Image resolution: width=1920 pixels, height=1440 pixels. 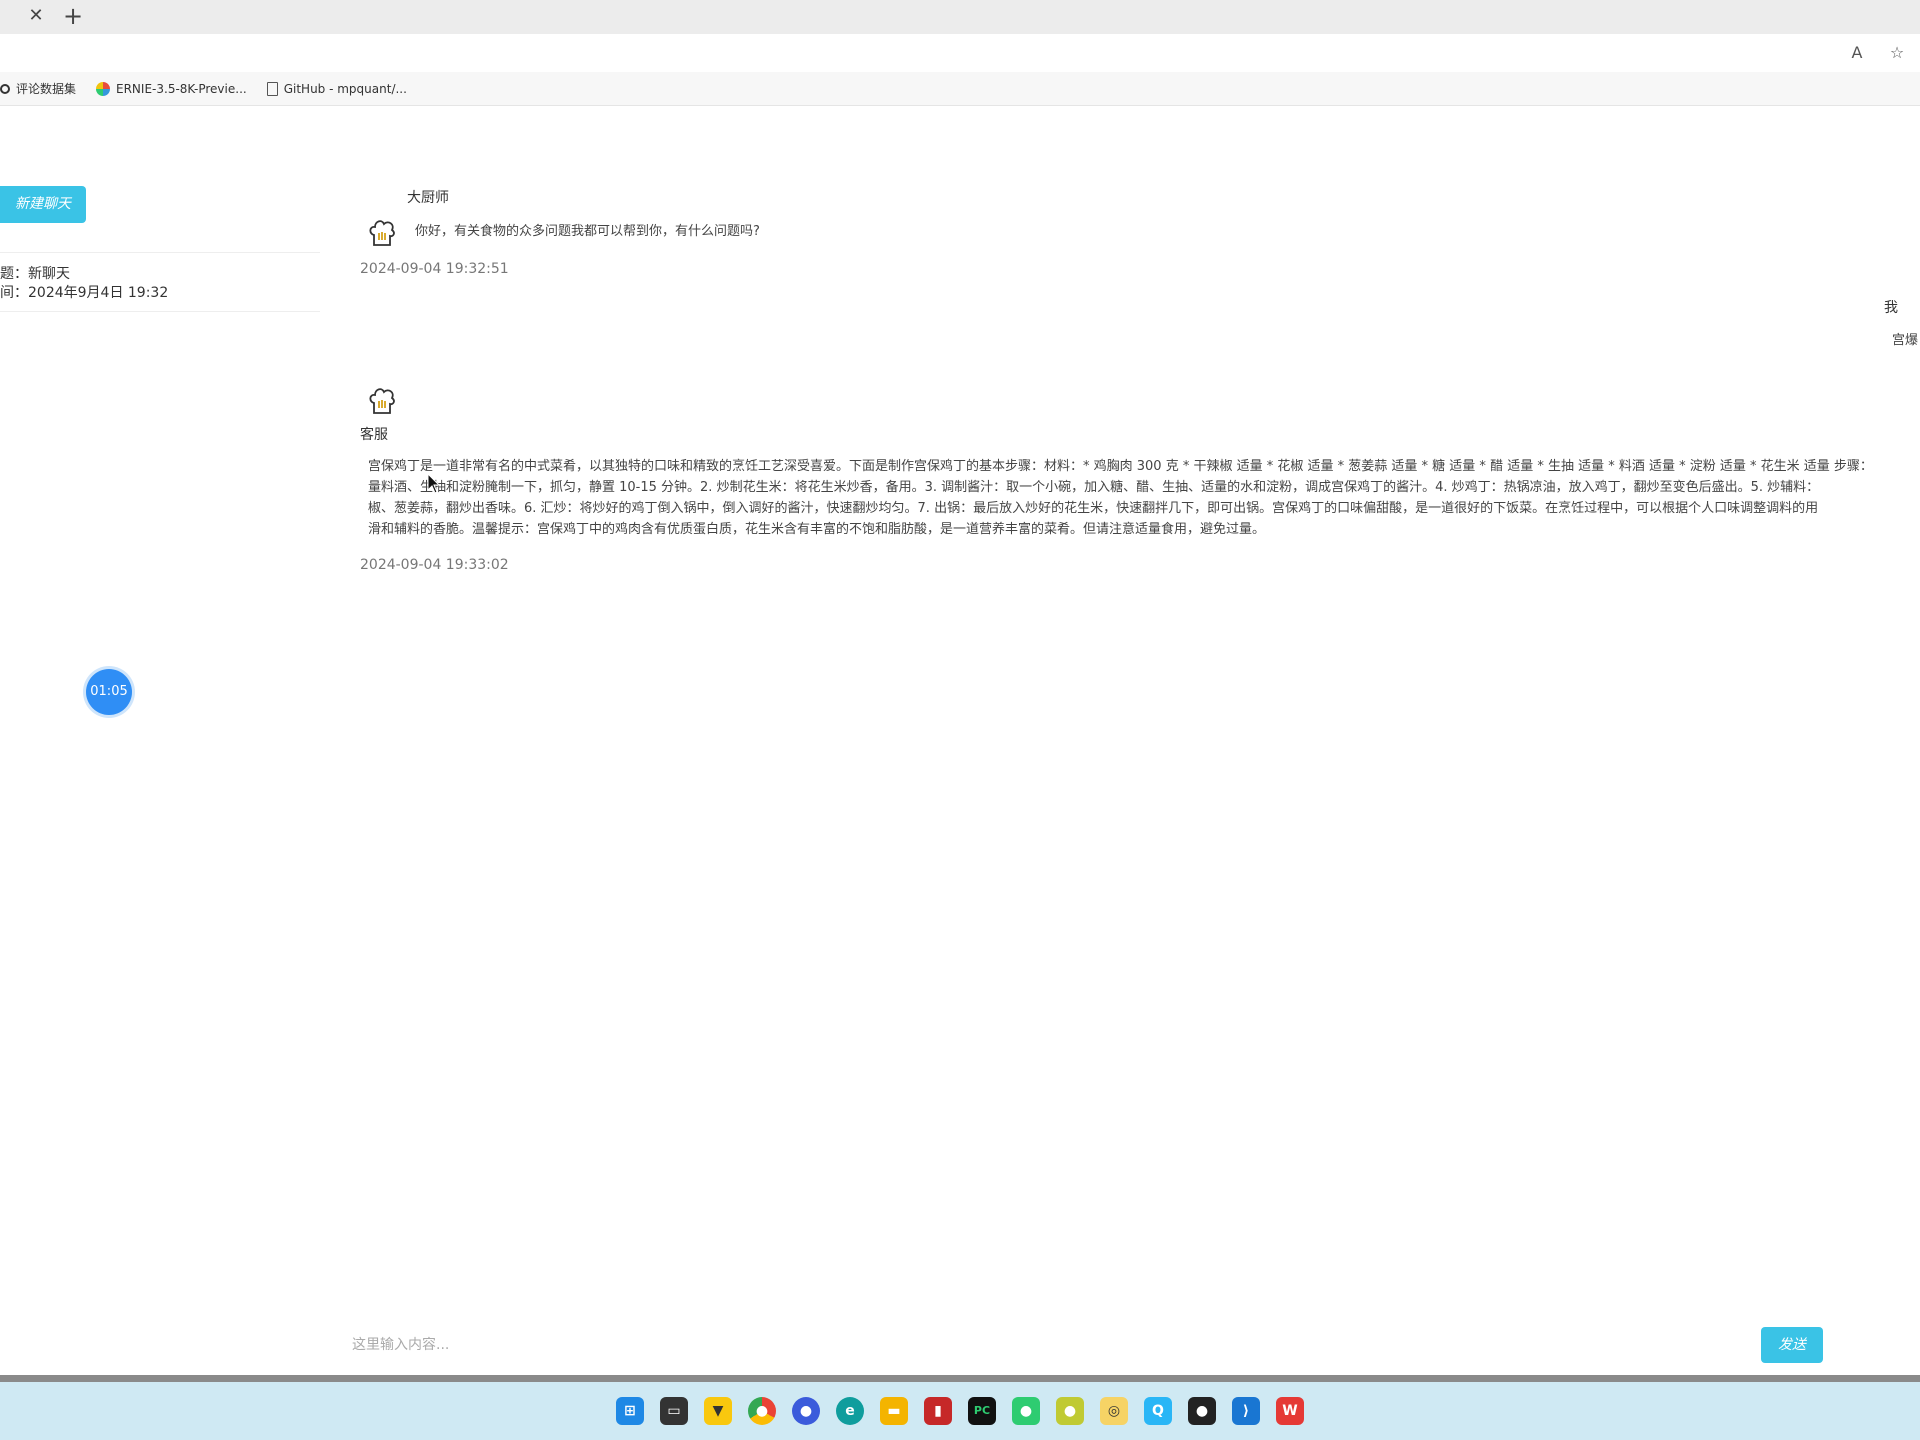 What do you see at coordinates (109, 692) in the screenshot?
I see `timer-badge: 01:05` at bounding box center [109, 692].